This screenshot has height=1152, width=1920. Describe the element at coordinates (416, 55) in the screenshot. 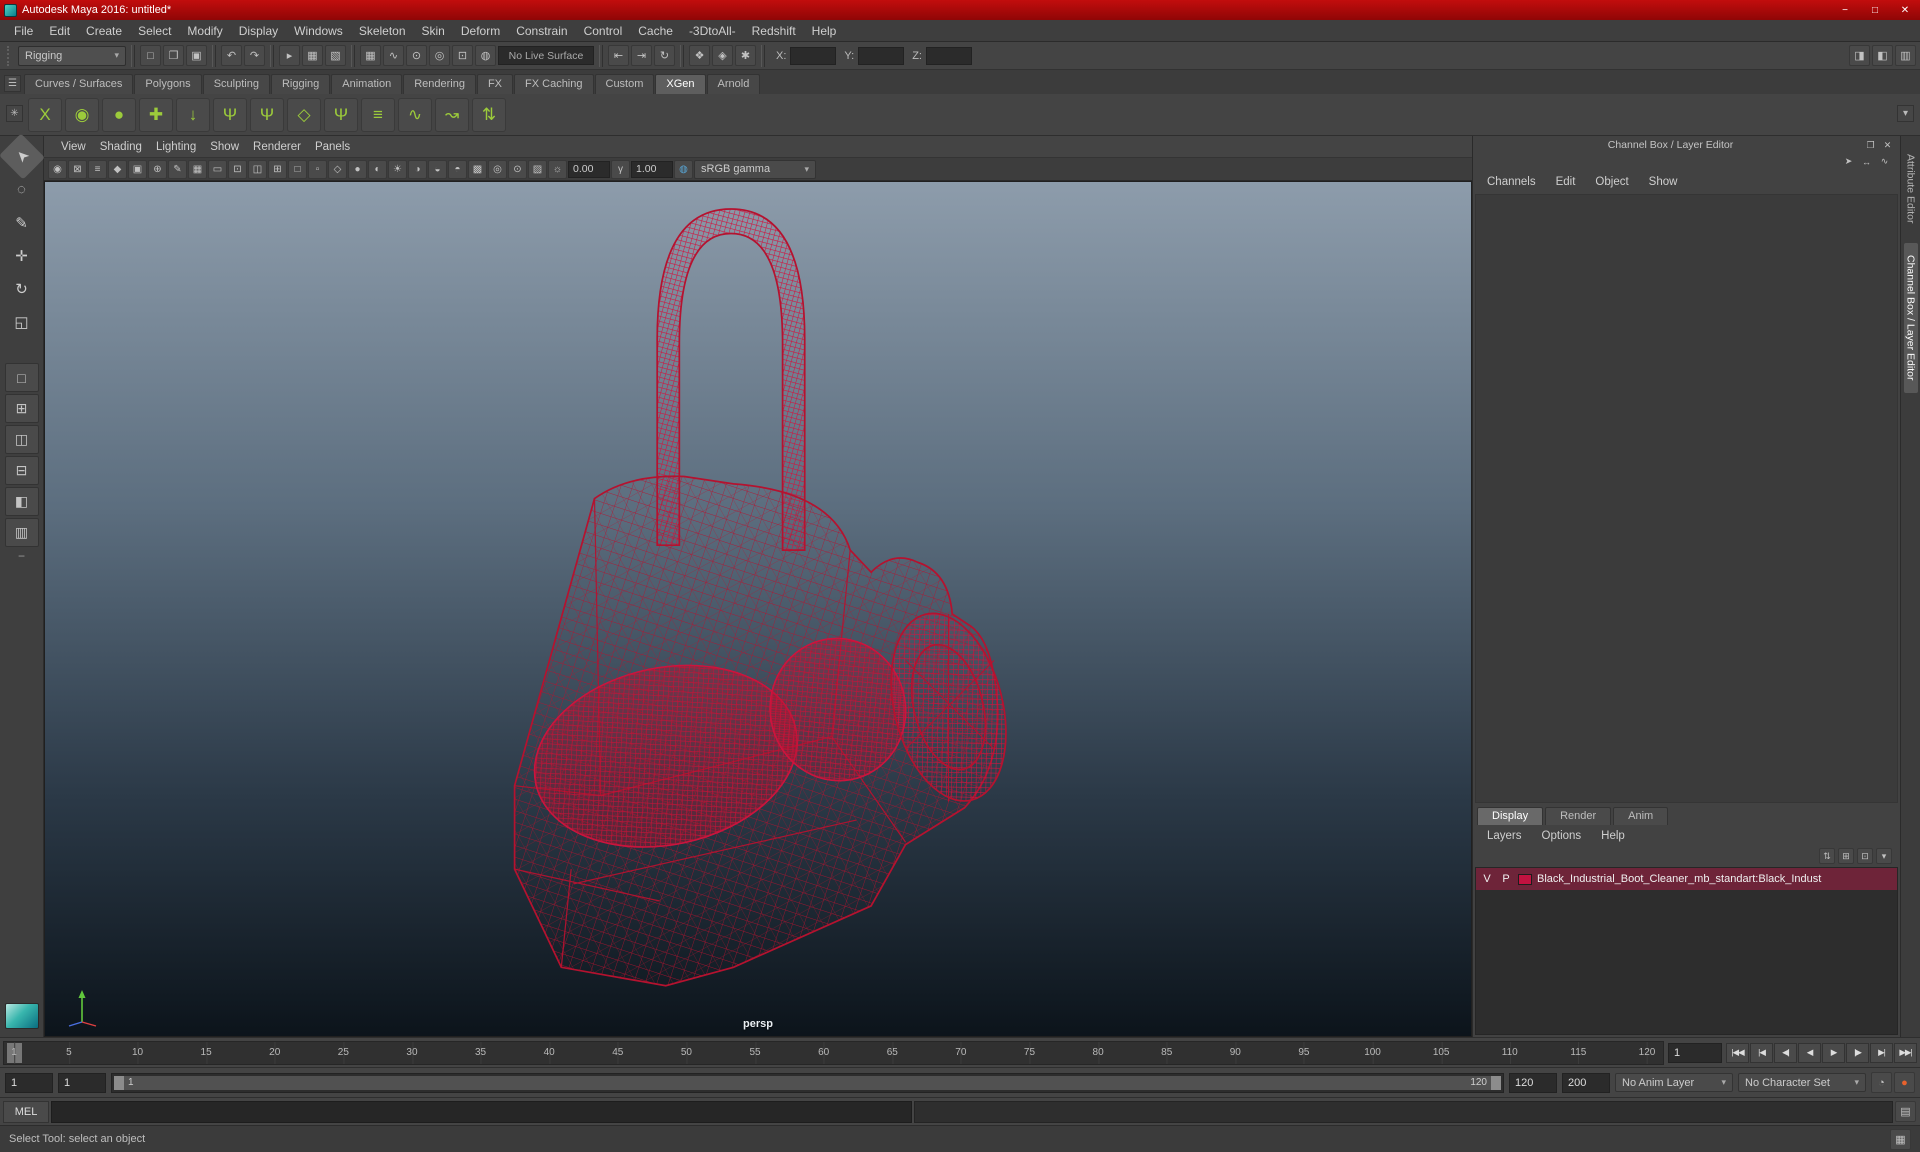

I see `snap-to-point-icon: ⊙` at that location.